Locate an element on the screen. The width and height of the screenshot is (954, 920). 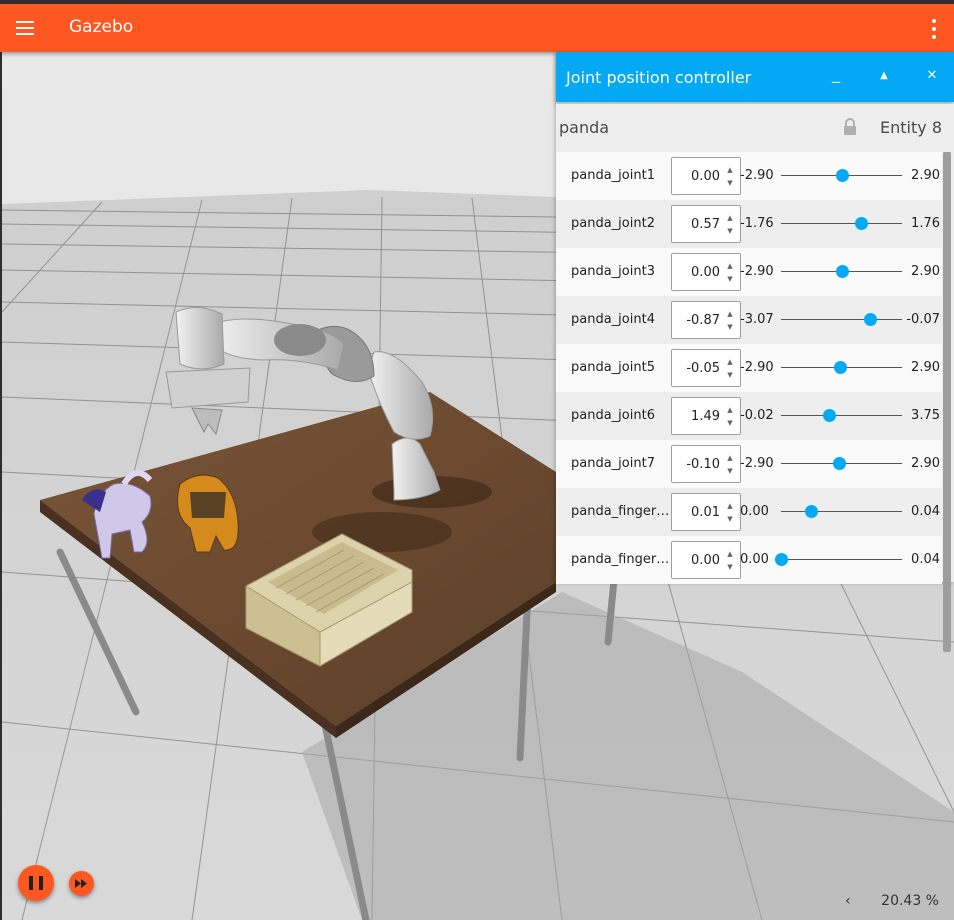
app-bar: Gazebo is located at coordinates (477, 28).